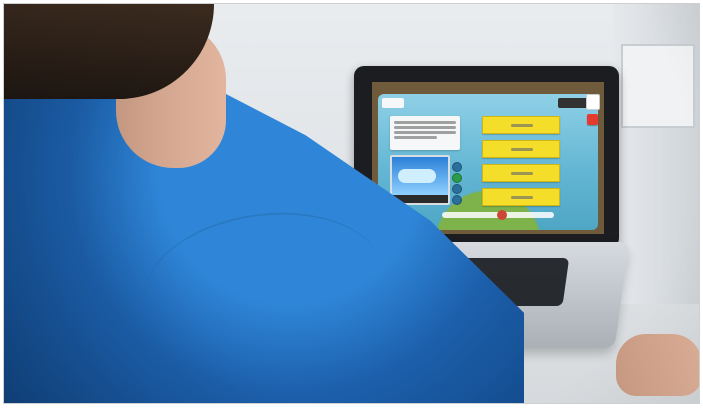 The image size is (703, 410). Describe the element at coordinates (592, 119) in the screenshot. I see `close-icon` at that location.